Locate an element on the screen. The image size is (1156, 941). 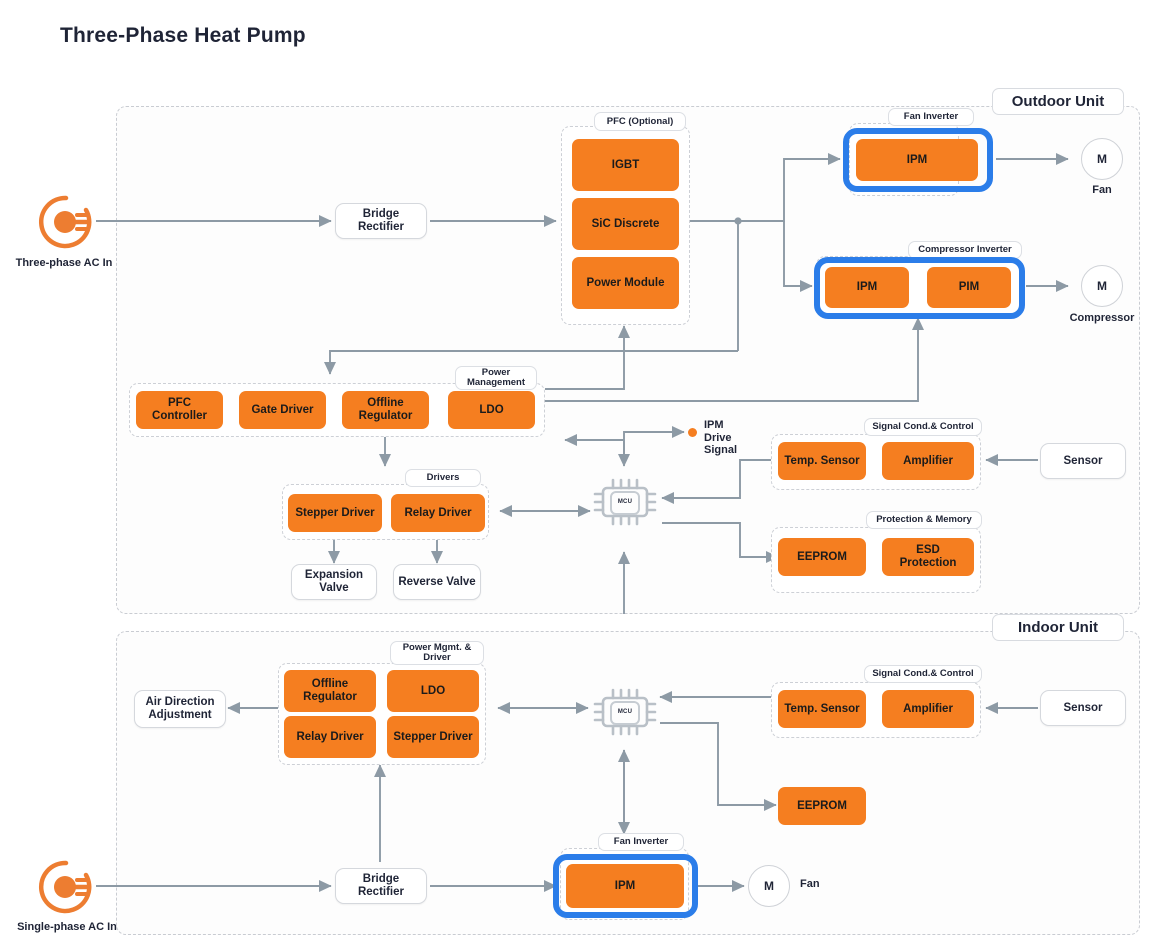
label-line1: ESD is located at coordinates (928, 550).